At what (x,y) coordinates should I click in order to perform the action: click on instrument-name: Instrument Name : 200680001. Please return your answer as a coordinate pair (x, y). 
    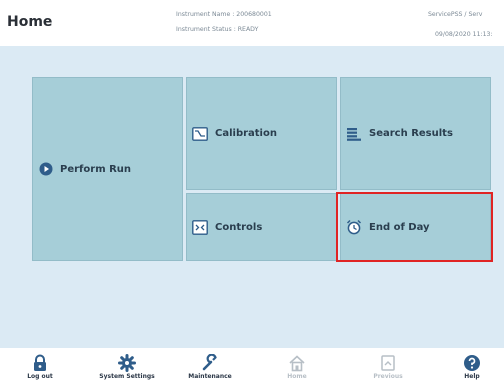
    Looking at the image, I should click on (224, 14).